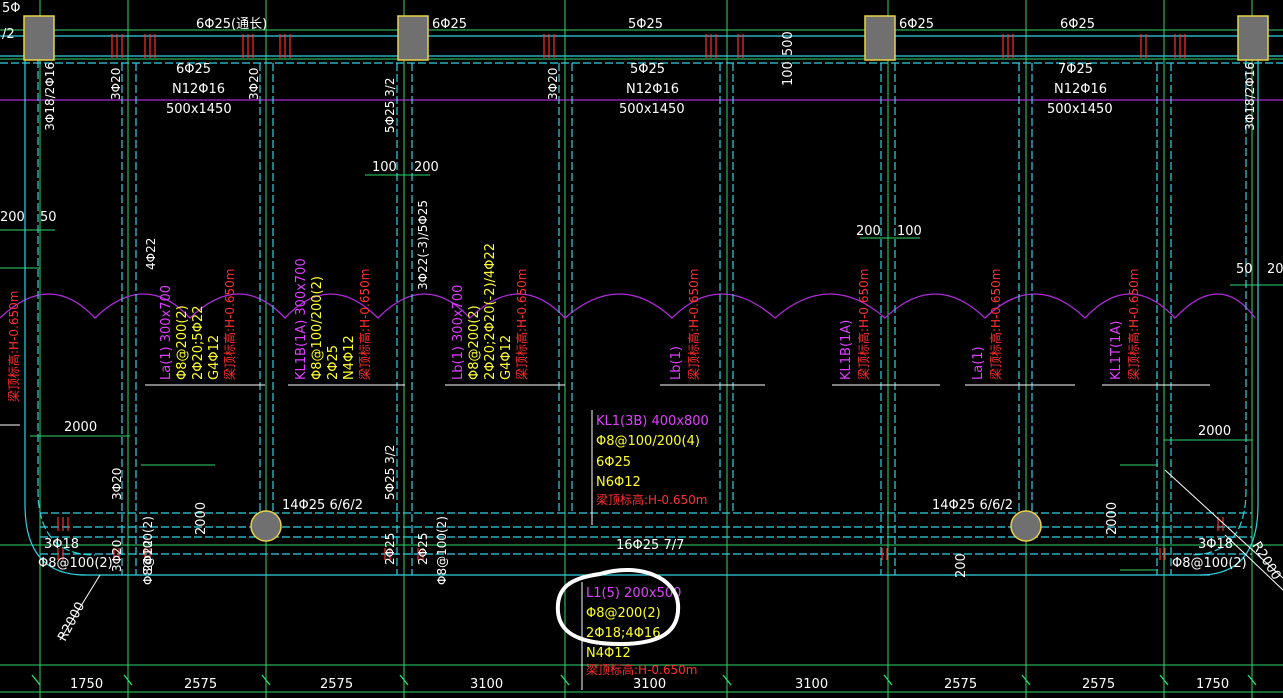 The width and height of the screenshot is (1283, 698). Describe the element at coordinates (490, 311) in the screenshot. I see `beam-bars: 2Φ20;2Φ20(-2)/4Φ22` at that location.